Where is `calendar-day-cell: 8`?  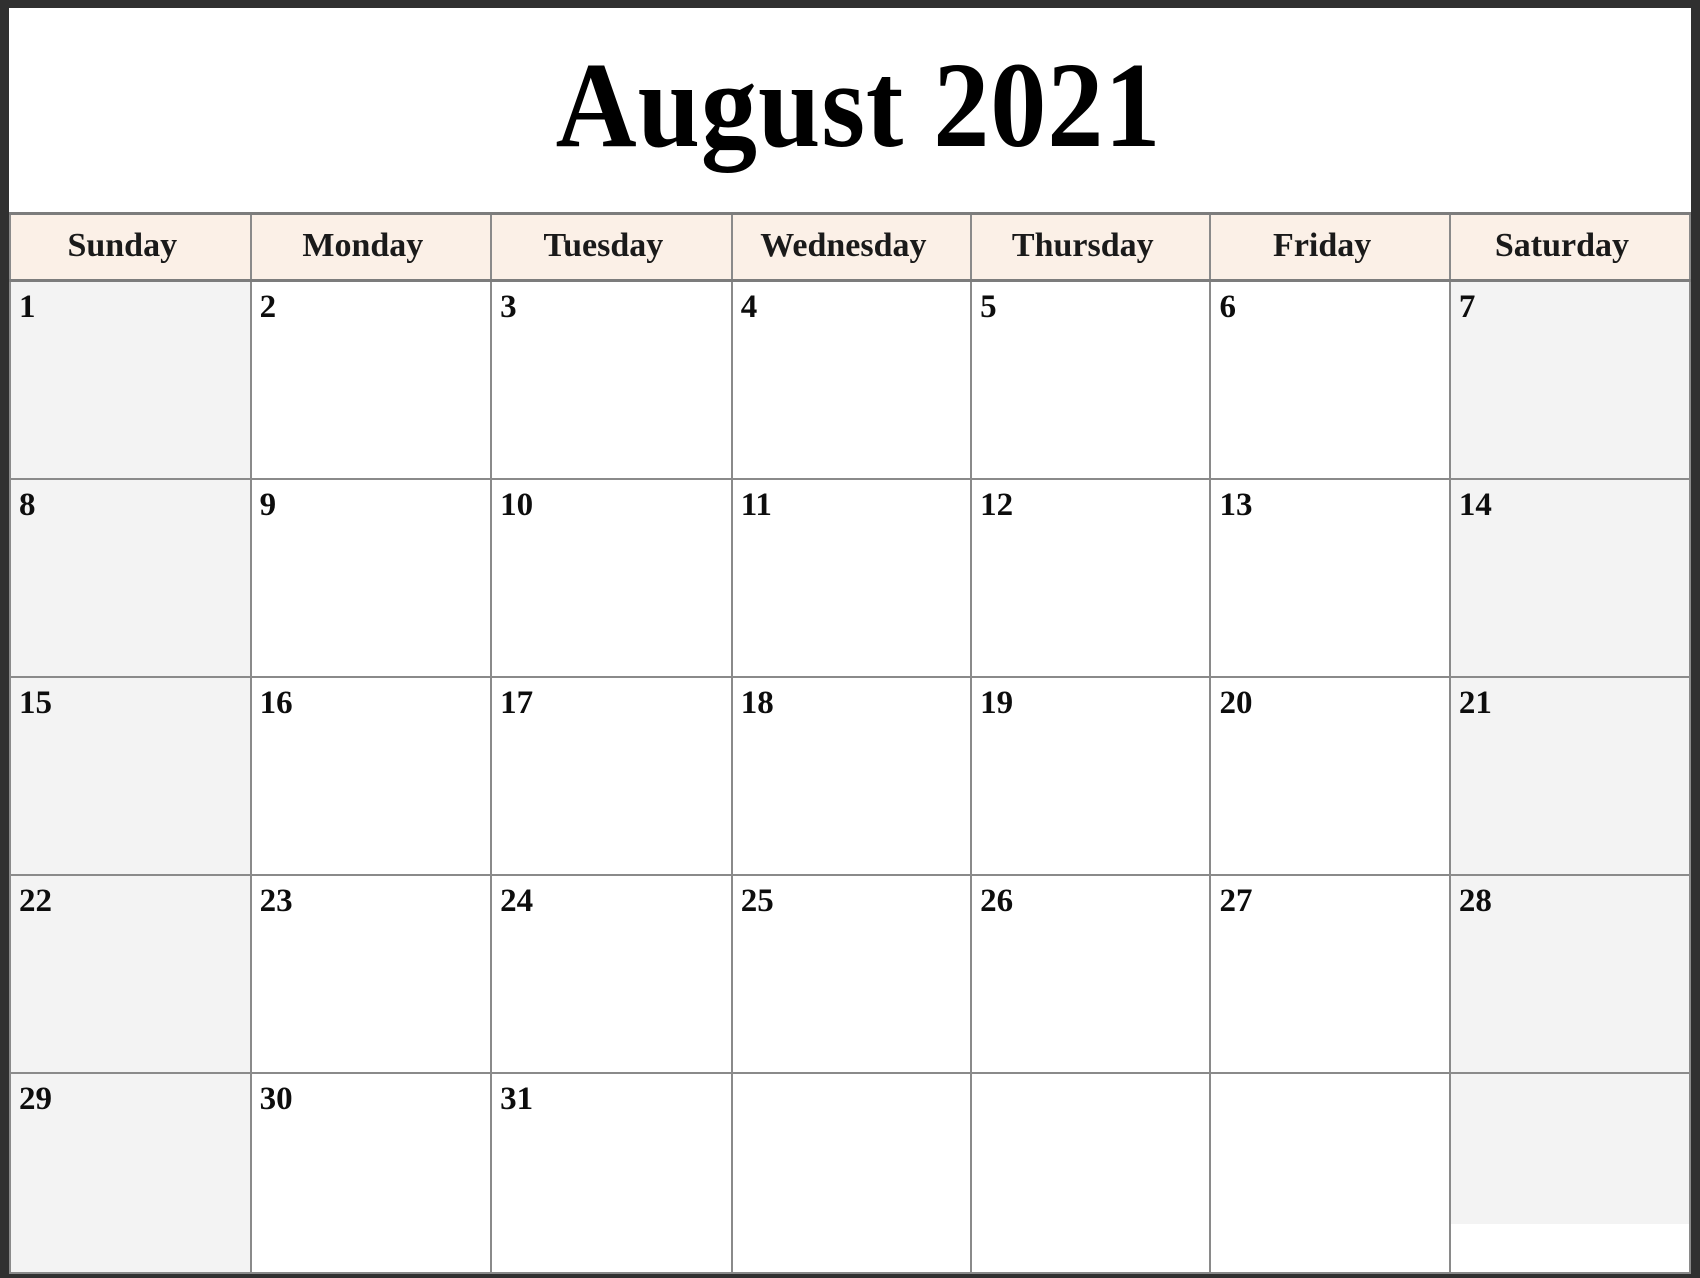
calendar-day-cell: 8 is located at coordinates (130, 578).